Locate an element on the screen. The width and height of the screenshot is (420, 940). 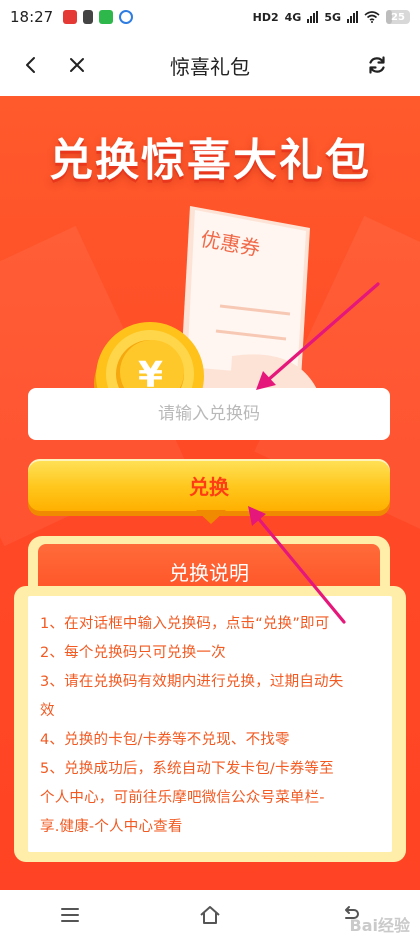
browser-app-icon is located at coordinates (126, 17).